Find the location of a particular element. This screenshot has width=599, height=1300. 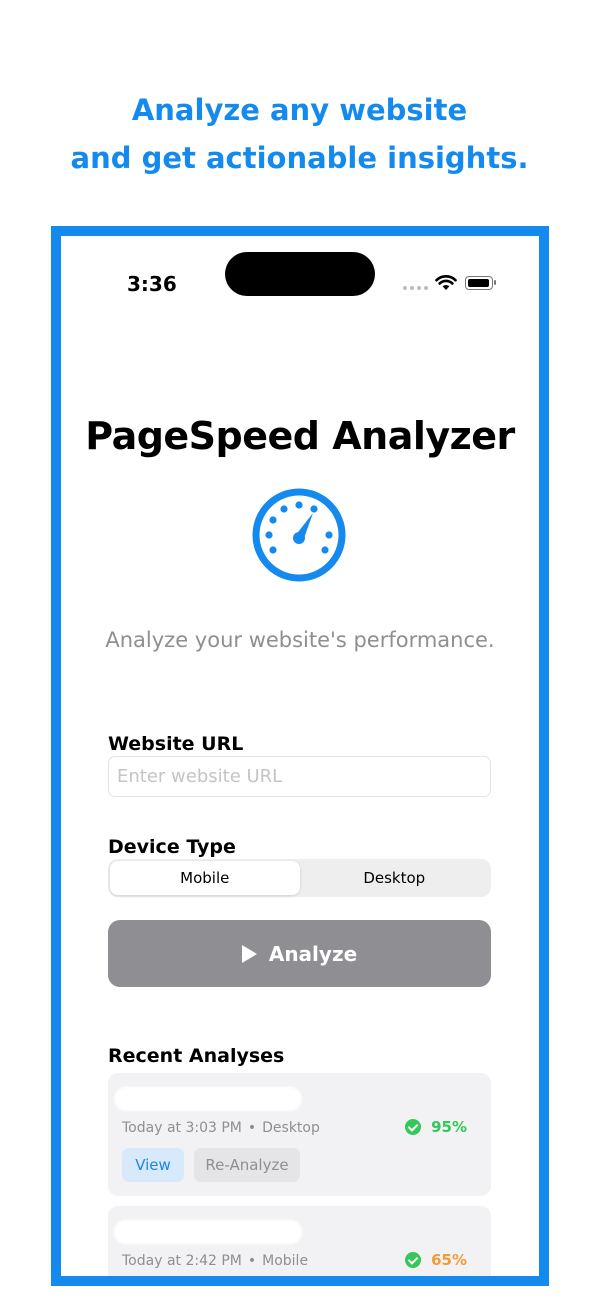

analysis-meta: Today at 3:03 PM • Desktop is located at coordinates (221, 1128).